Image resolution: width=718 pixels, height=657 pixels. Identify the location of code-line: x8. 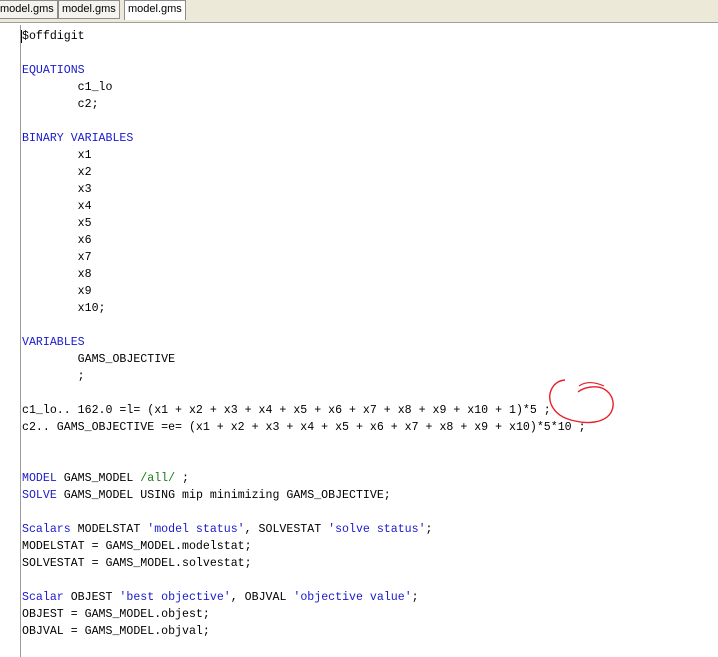
(57, 274).